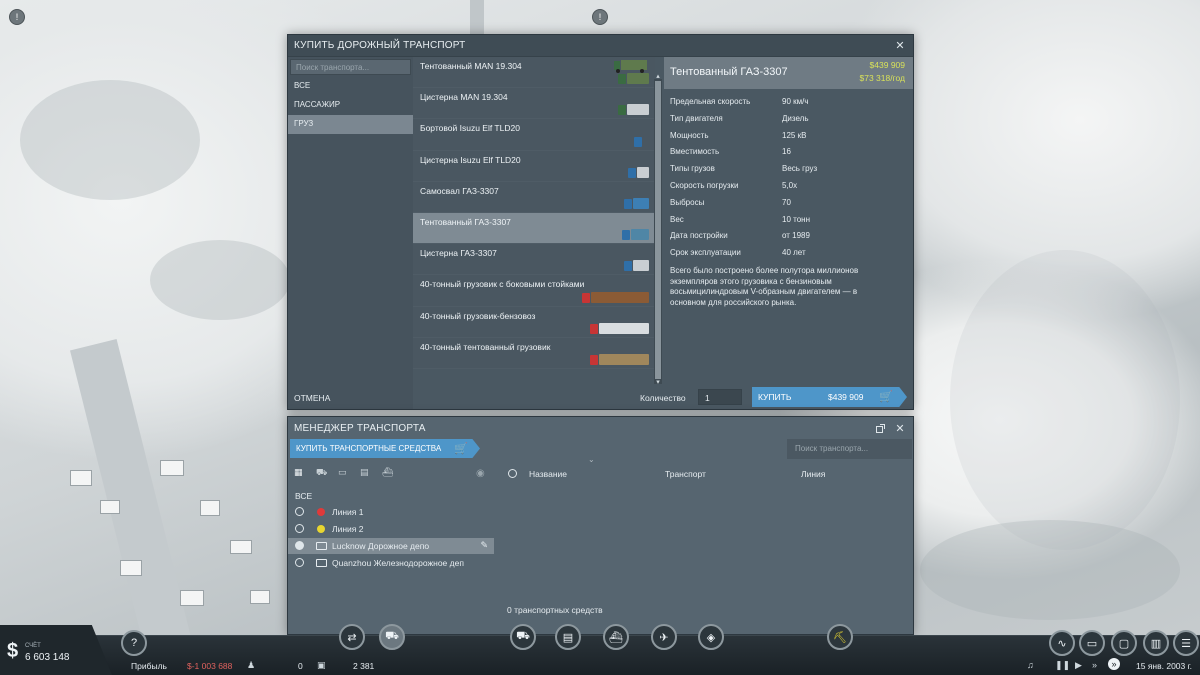  Describe the element at coordinates (534, 135) in the screenshot. I see `vehicle-row: Бортовой Isuzu Elf TLD20` at that location.